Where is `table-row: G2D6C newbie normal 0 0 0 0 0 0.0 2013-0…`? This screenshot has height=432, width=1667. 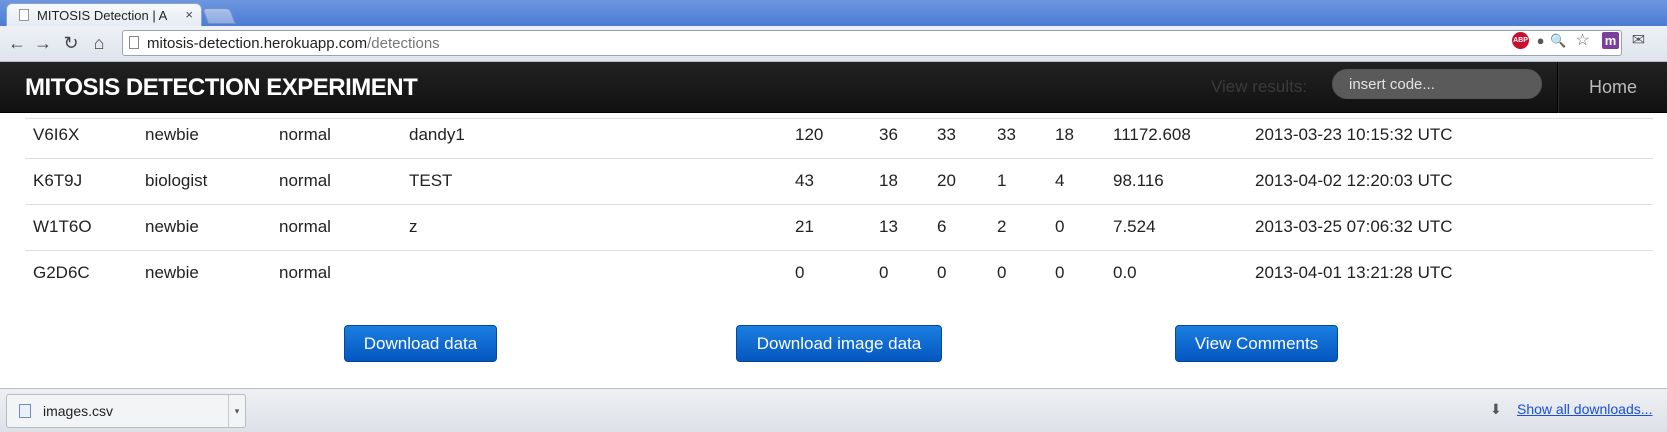 table-row: G2D6C newbie normal 0 0 0 0 0 0.0 2013-0… is located at coordinates (839, 274).